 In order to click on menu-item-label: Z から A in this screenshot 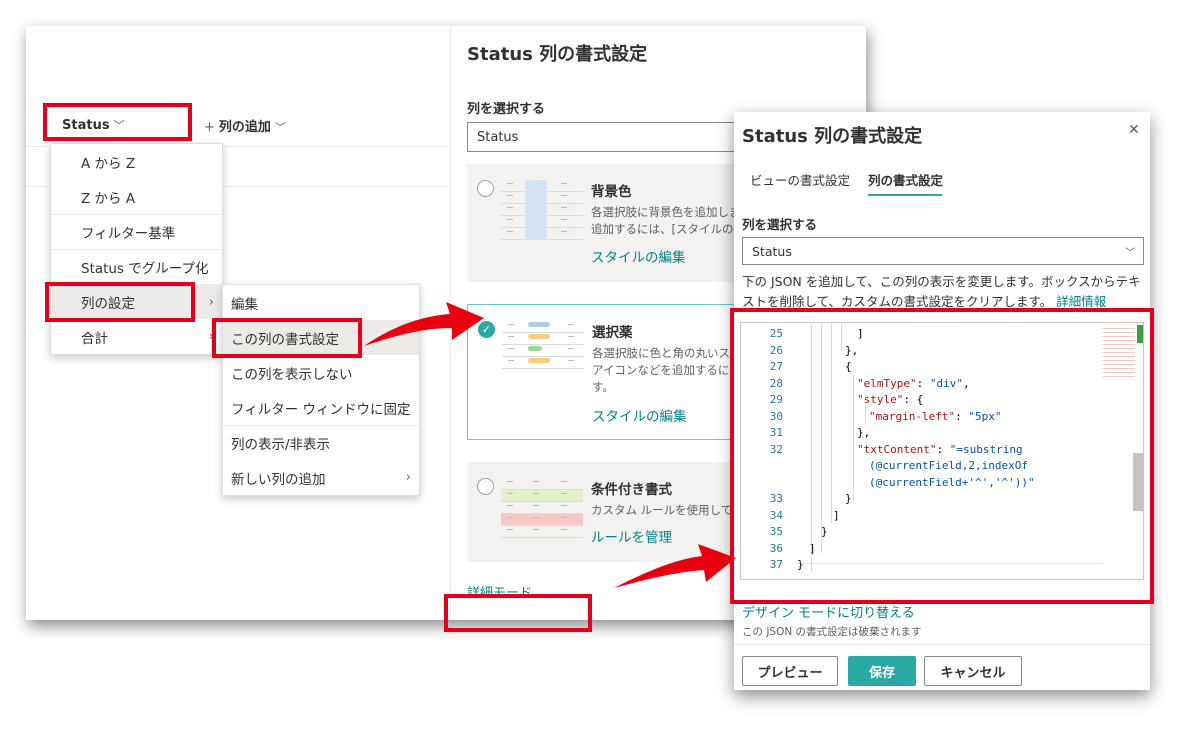, I will do `click(108, 198)`.